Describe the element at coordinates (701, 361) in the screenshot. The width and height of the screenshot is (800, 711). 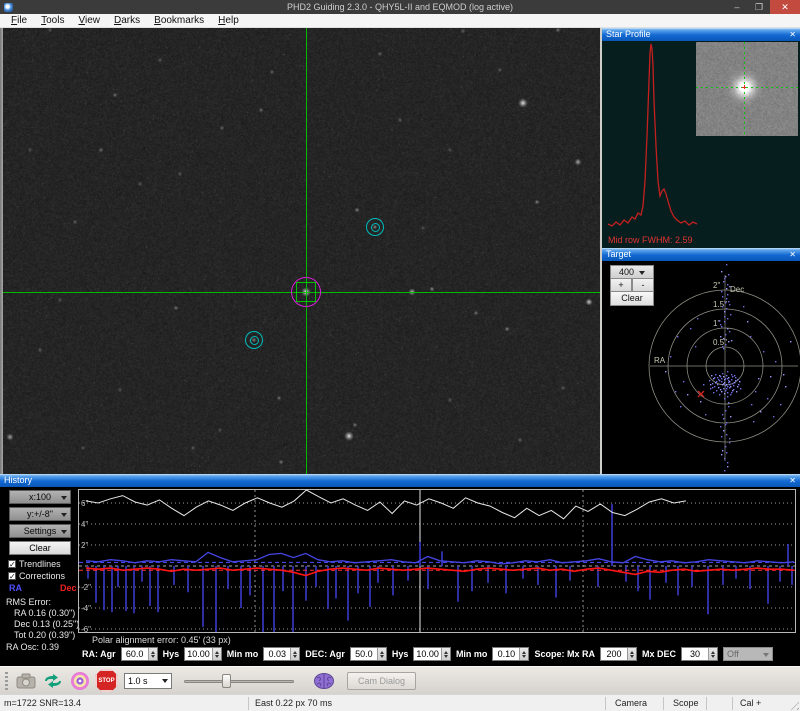
I see `target-pane: Target ✕ 400 + - Clear 0.5" 1" 1.5" 2" RA Dec` at that location.